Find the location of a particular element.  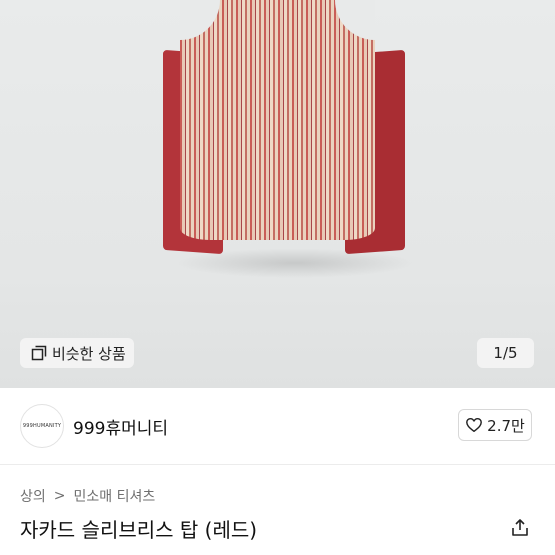

heart-icon is located at coordinates (474, 425).